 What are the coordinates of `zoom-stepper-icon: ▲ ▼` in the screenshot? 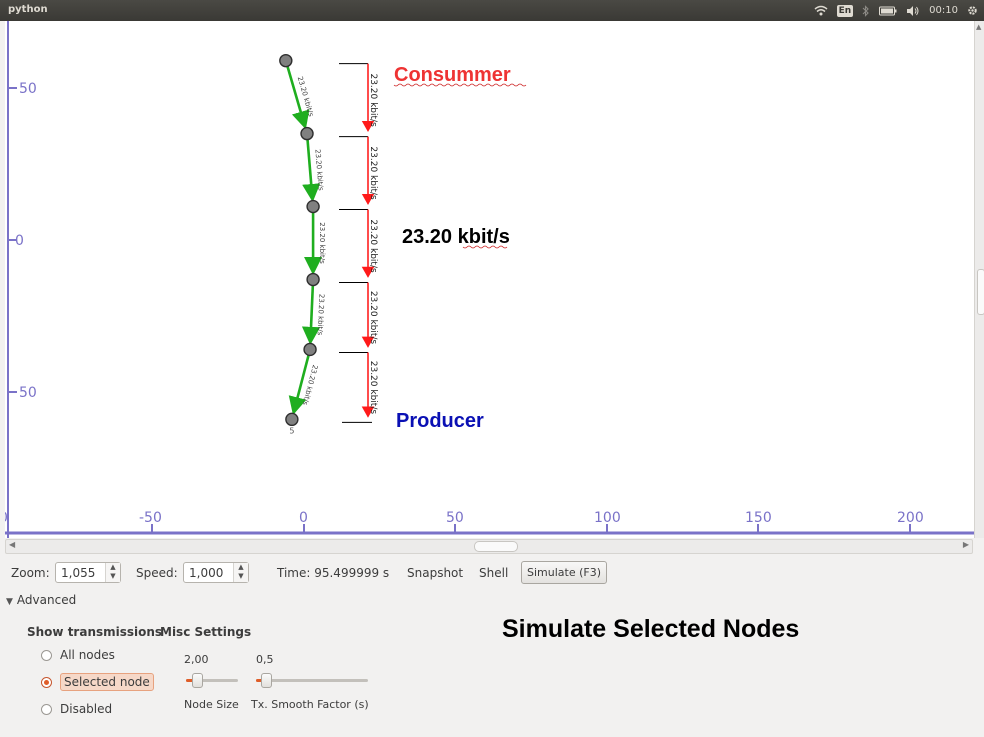 It's located at (112, 572).